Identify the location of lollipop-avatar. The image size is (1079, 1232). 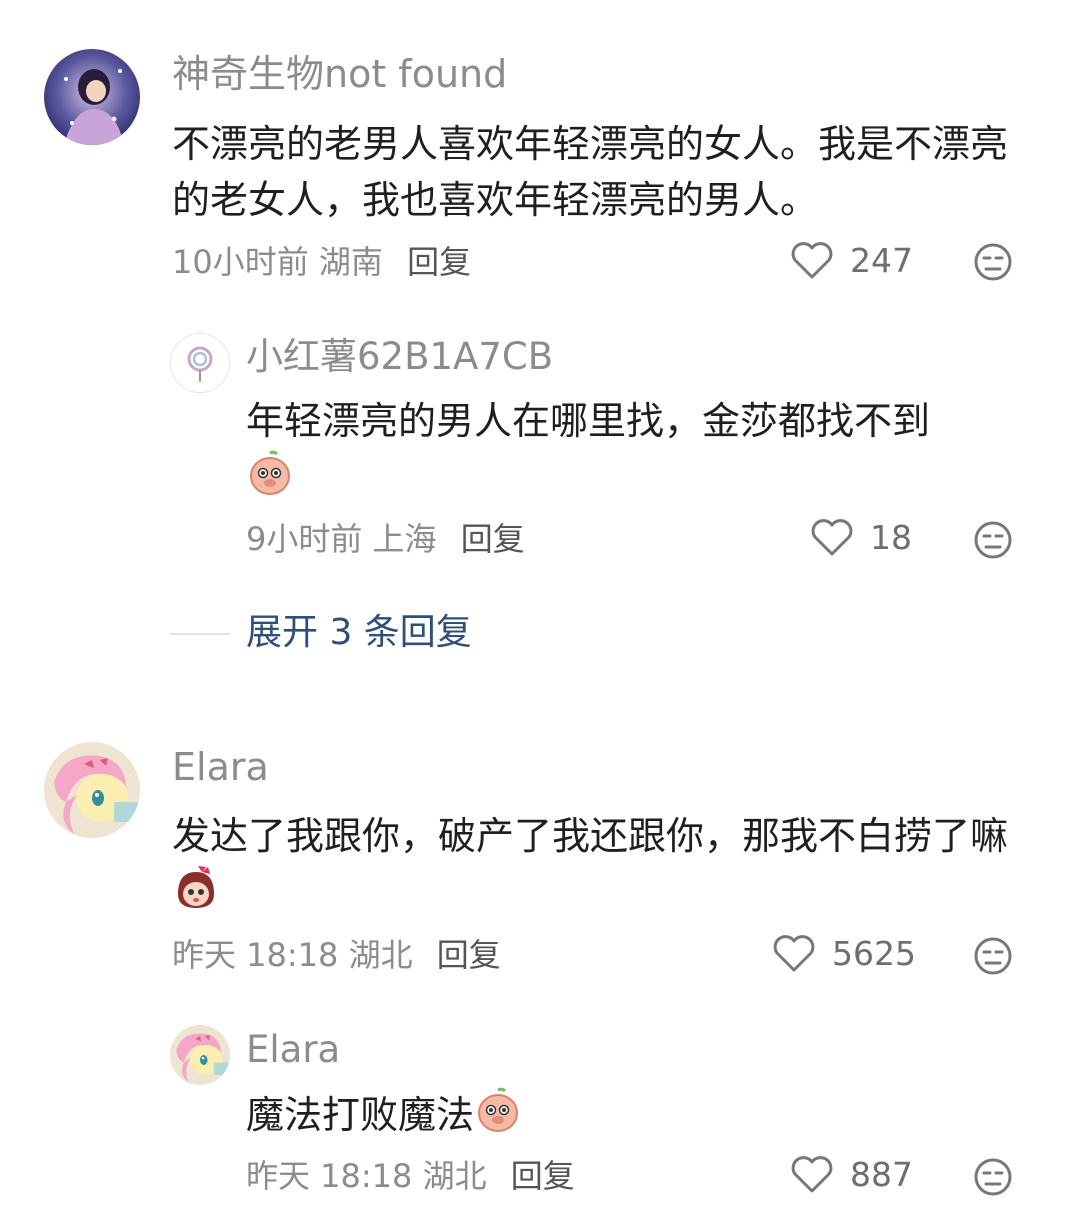
(200, 363).